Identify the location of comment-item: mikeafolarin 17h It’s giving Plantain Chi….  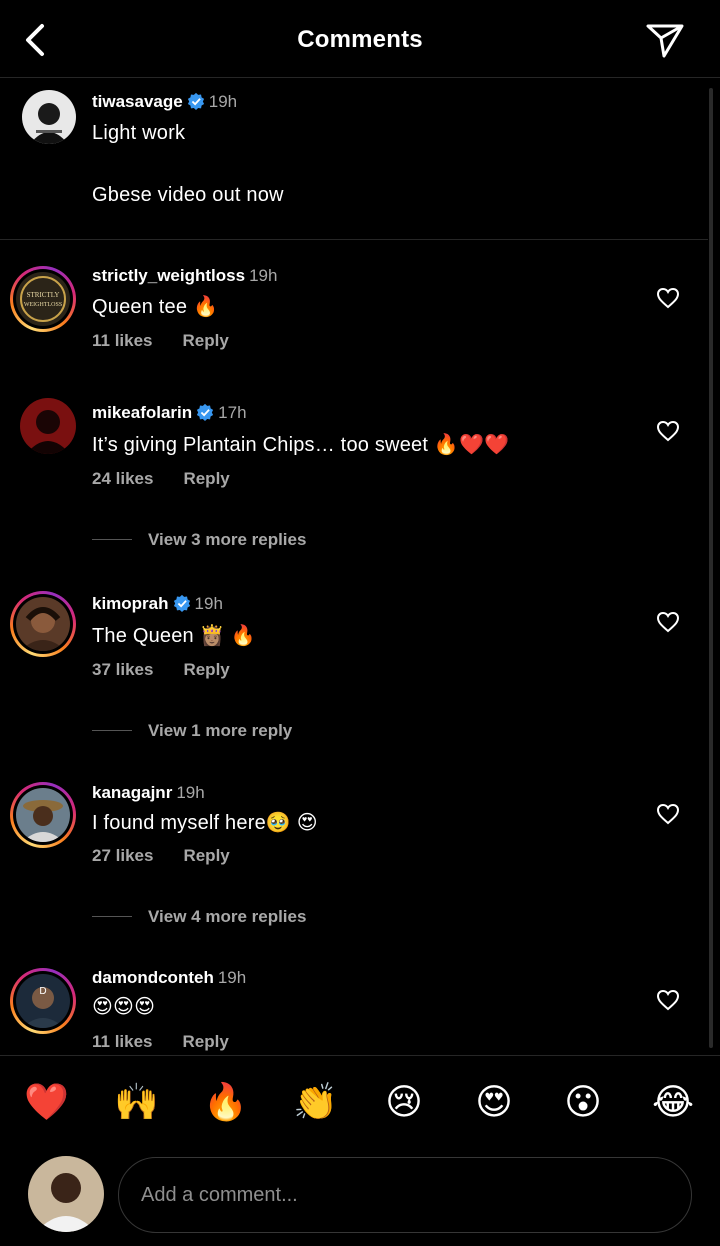
(354, 485).